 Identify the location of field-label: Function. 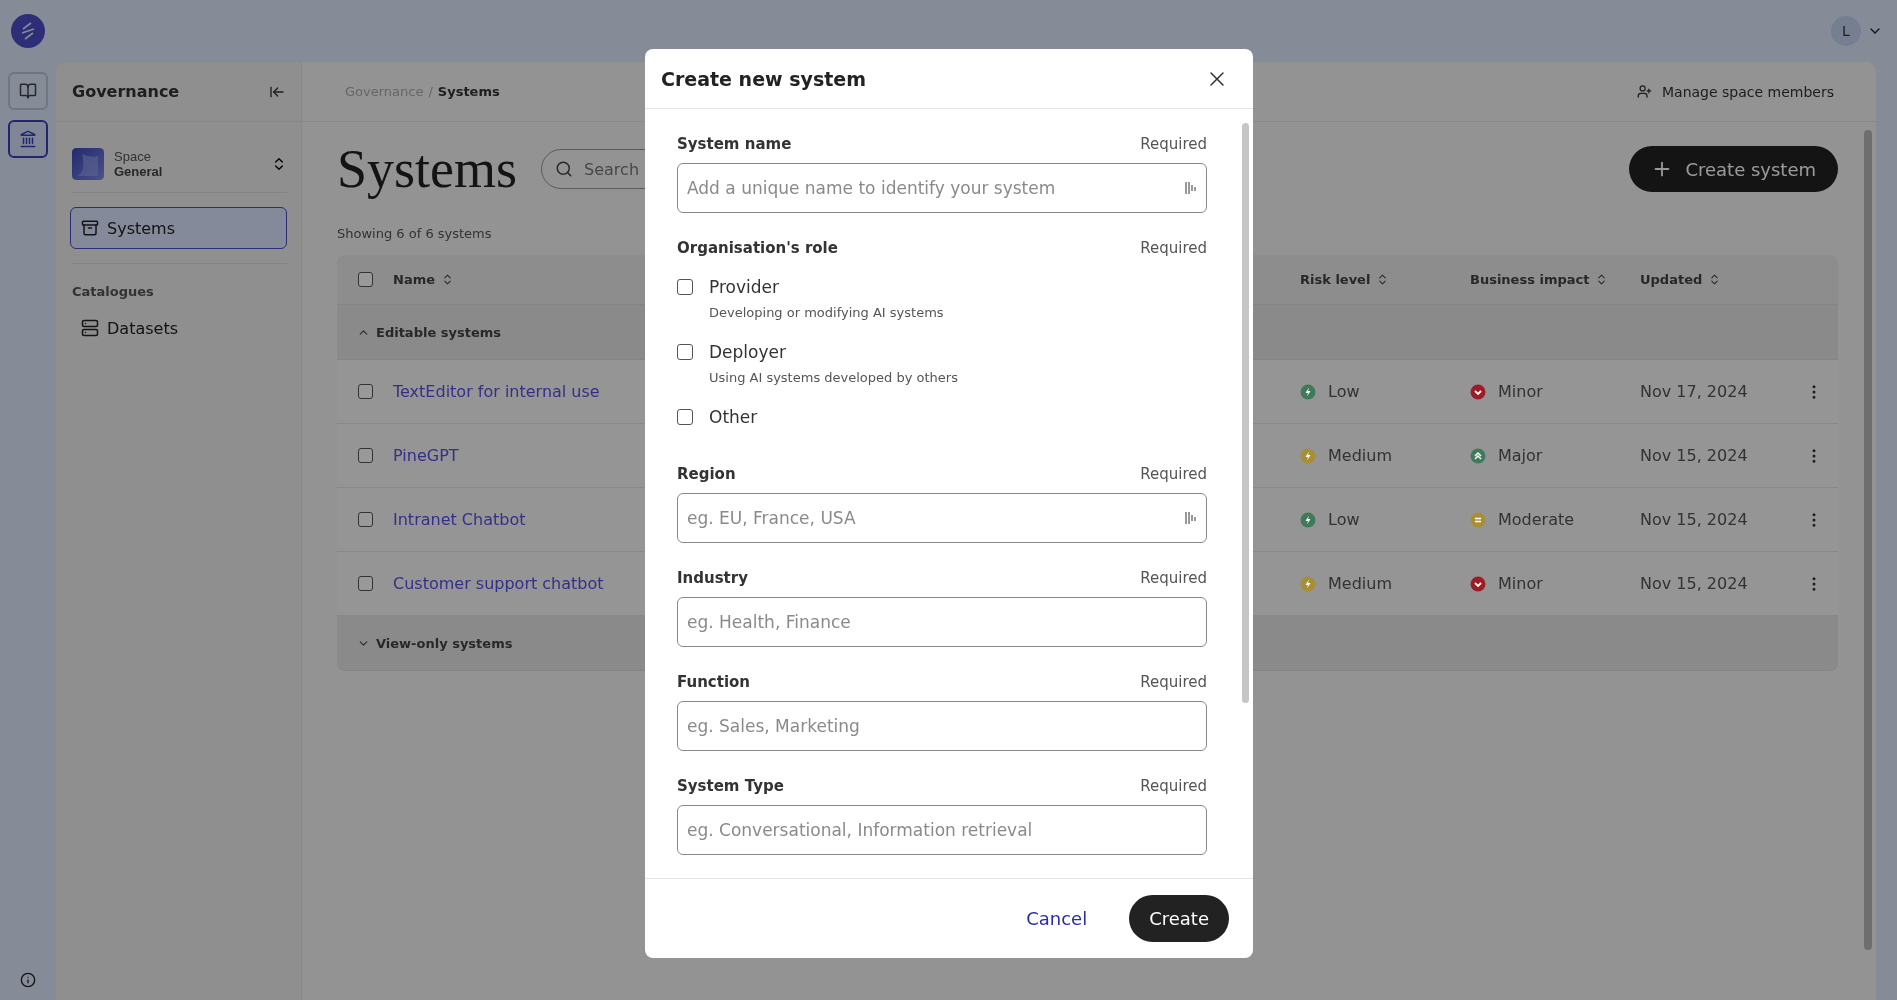
(714, 682).